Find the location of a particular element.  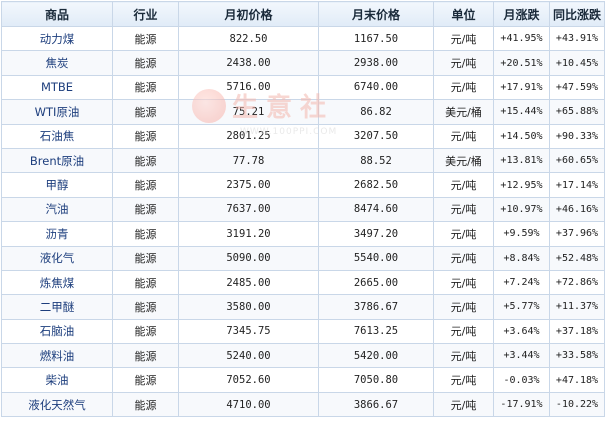

yoy-change-cell: +47.18% is located at coordinates (577, 380).